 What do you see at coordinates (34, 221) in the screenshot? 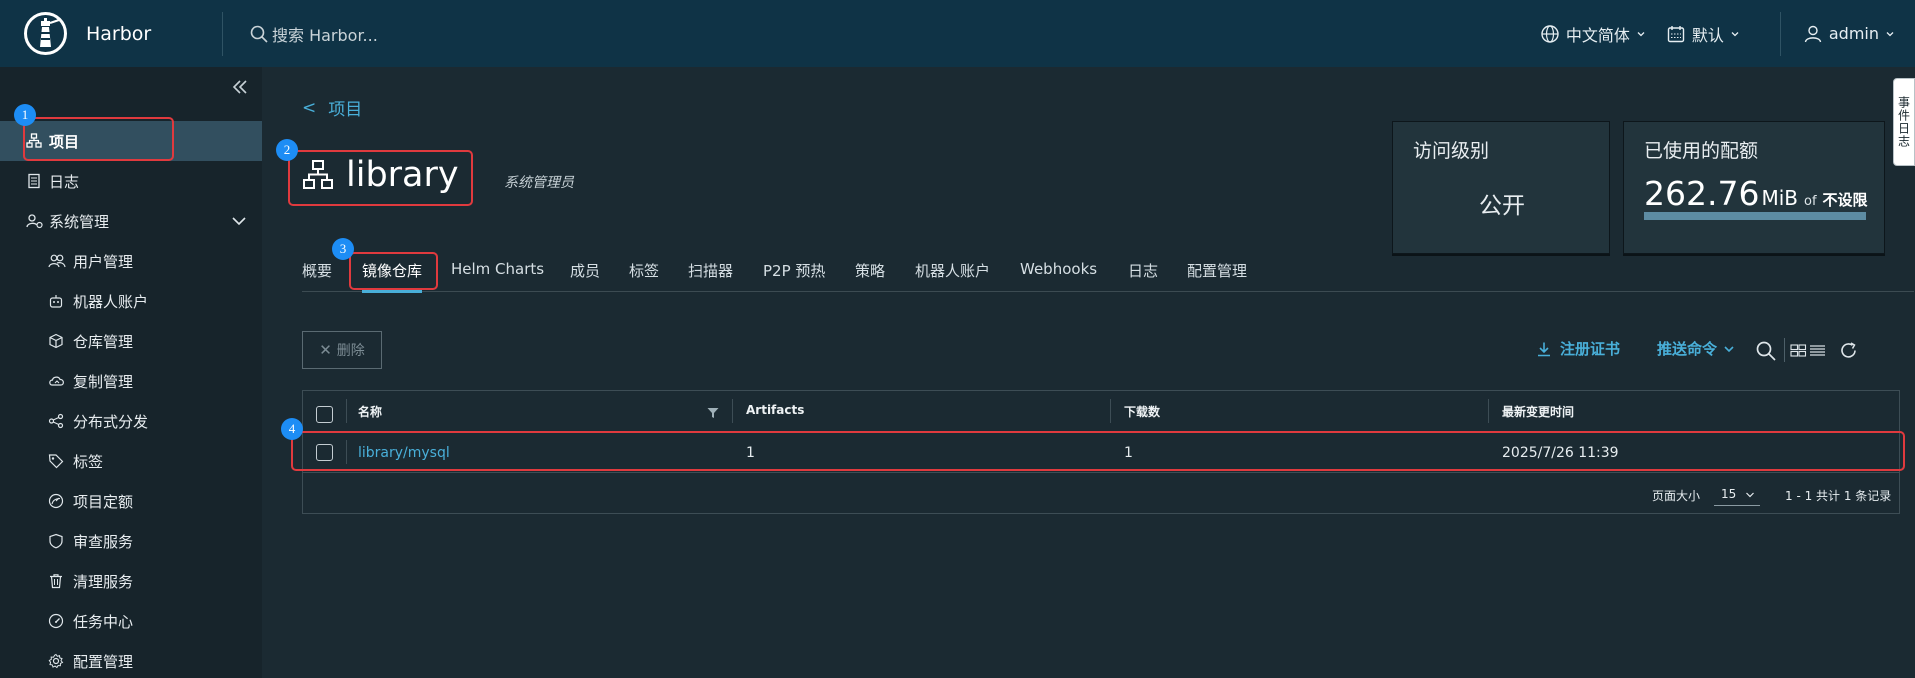
I see `admin-icon` at bounding box center [34, 221].